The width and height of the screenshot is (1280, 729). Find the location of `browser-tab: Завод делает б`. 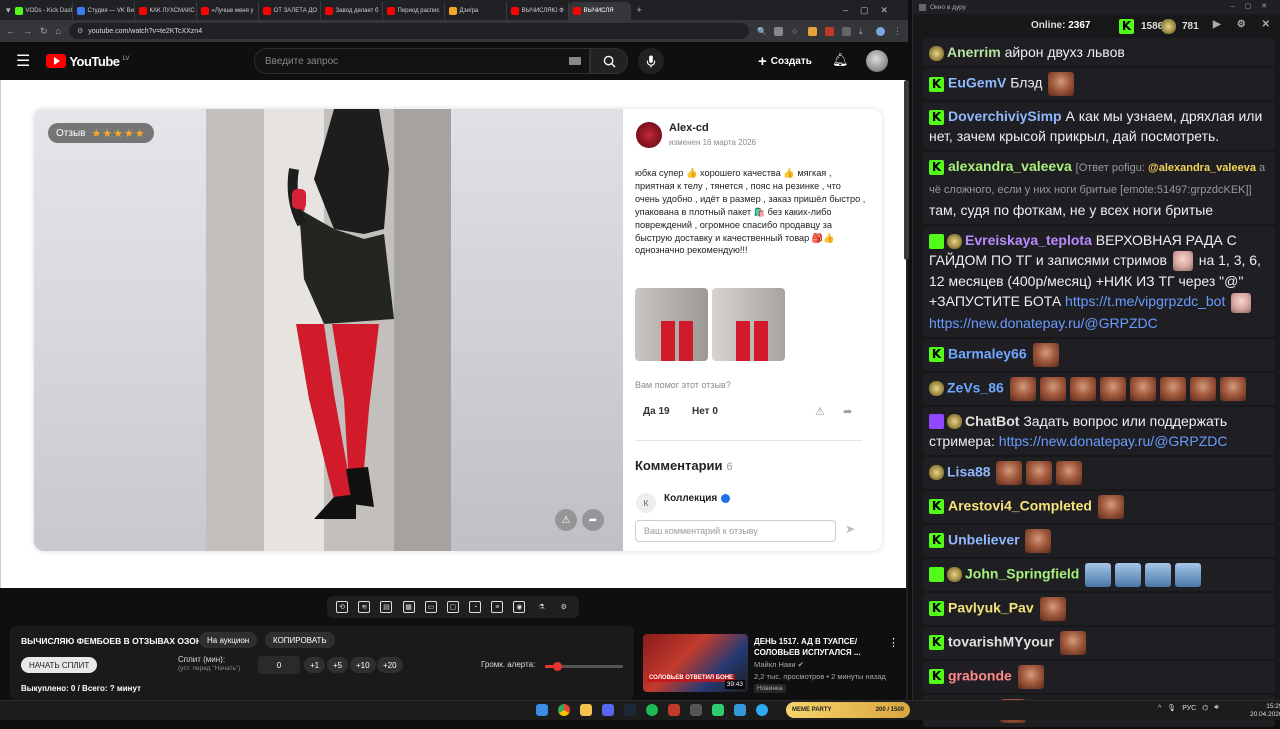

browser-tab: Завод делает б is located at coordinates (352, 11).